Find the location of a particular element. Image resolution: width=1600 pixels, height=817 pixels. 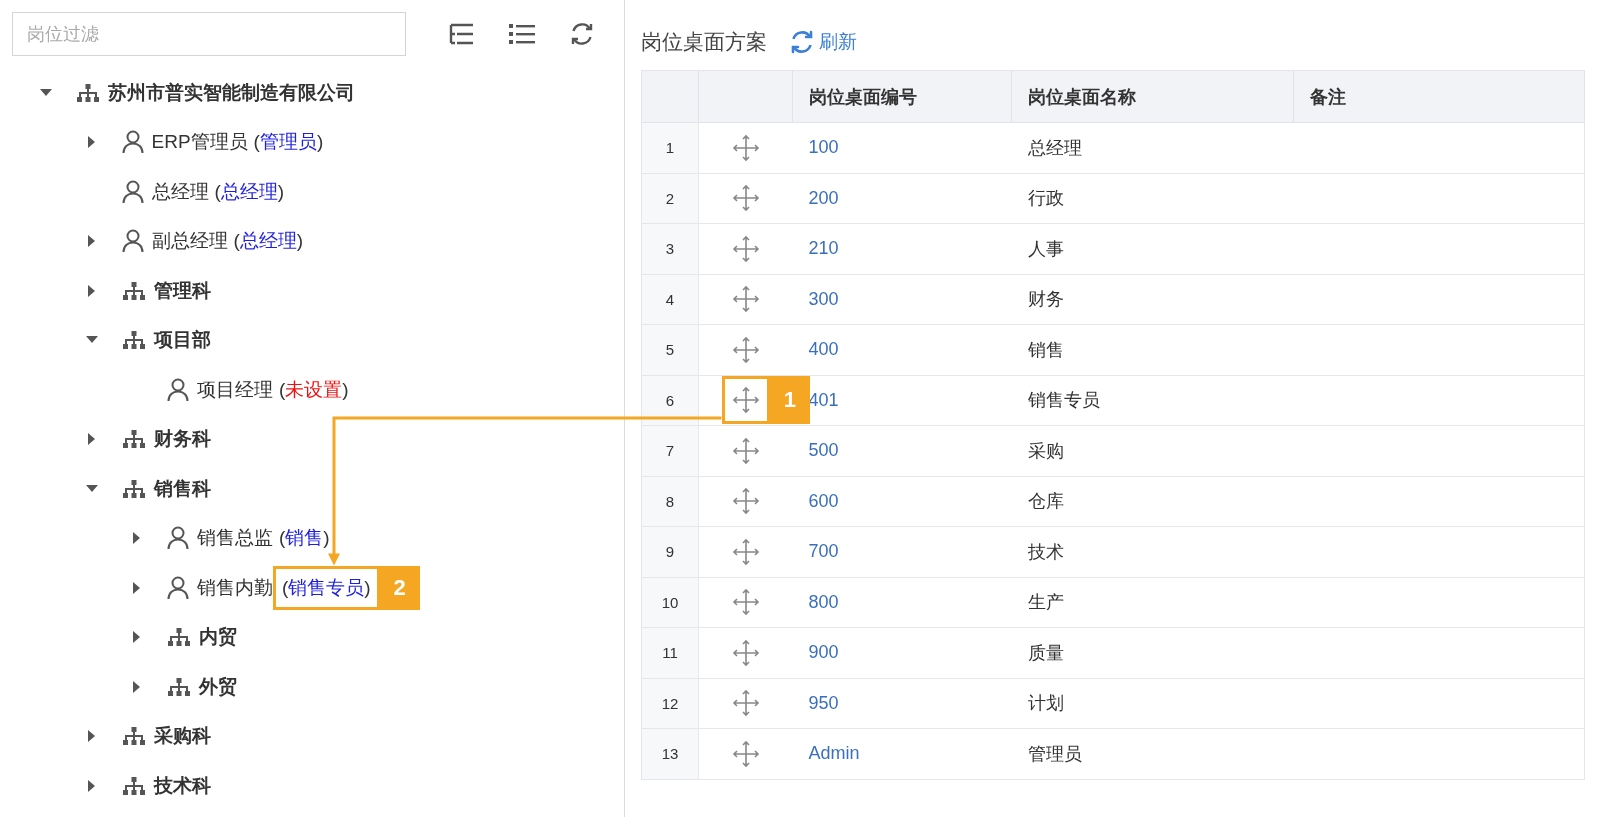

department-label: 苏州市普实智能制造有限公司 is located at coordinates (231, 92).